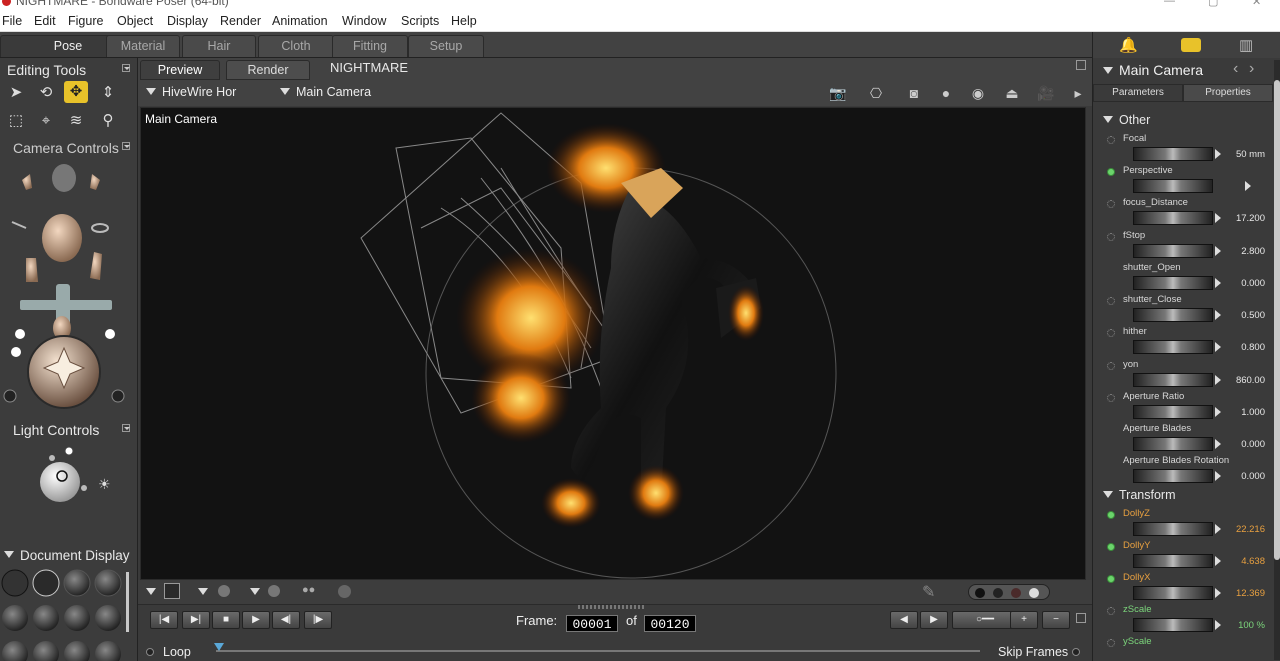 Image resolution: width=1280 pixels, height=661 pixels. Describe the element at coordinates (318, 620) in the screenshot. I see `step-forward-button: |▶` at that location.